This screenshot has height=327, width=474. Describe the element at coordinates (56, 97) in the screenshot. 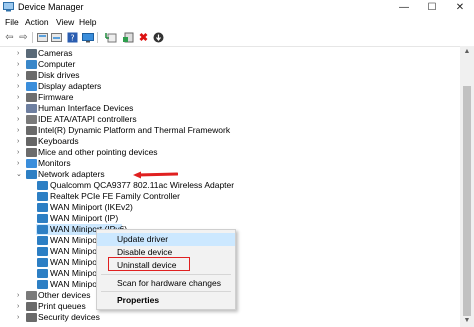

I see `tree-label: Firmware` at that location.